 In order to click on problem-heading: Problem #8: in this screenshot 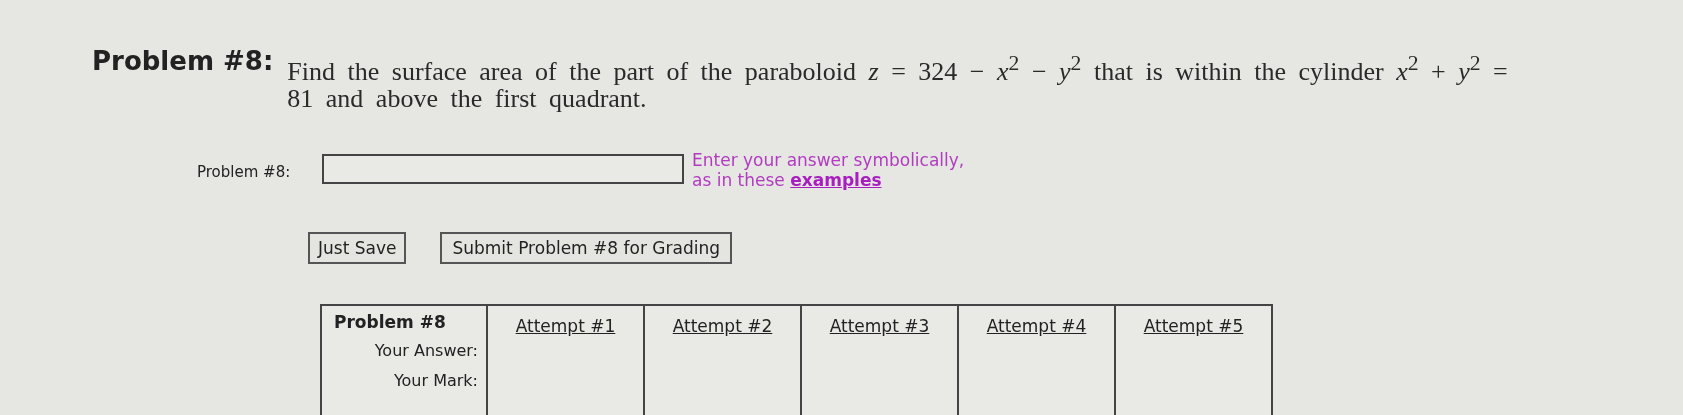, I will do `click(183, 61)`.